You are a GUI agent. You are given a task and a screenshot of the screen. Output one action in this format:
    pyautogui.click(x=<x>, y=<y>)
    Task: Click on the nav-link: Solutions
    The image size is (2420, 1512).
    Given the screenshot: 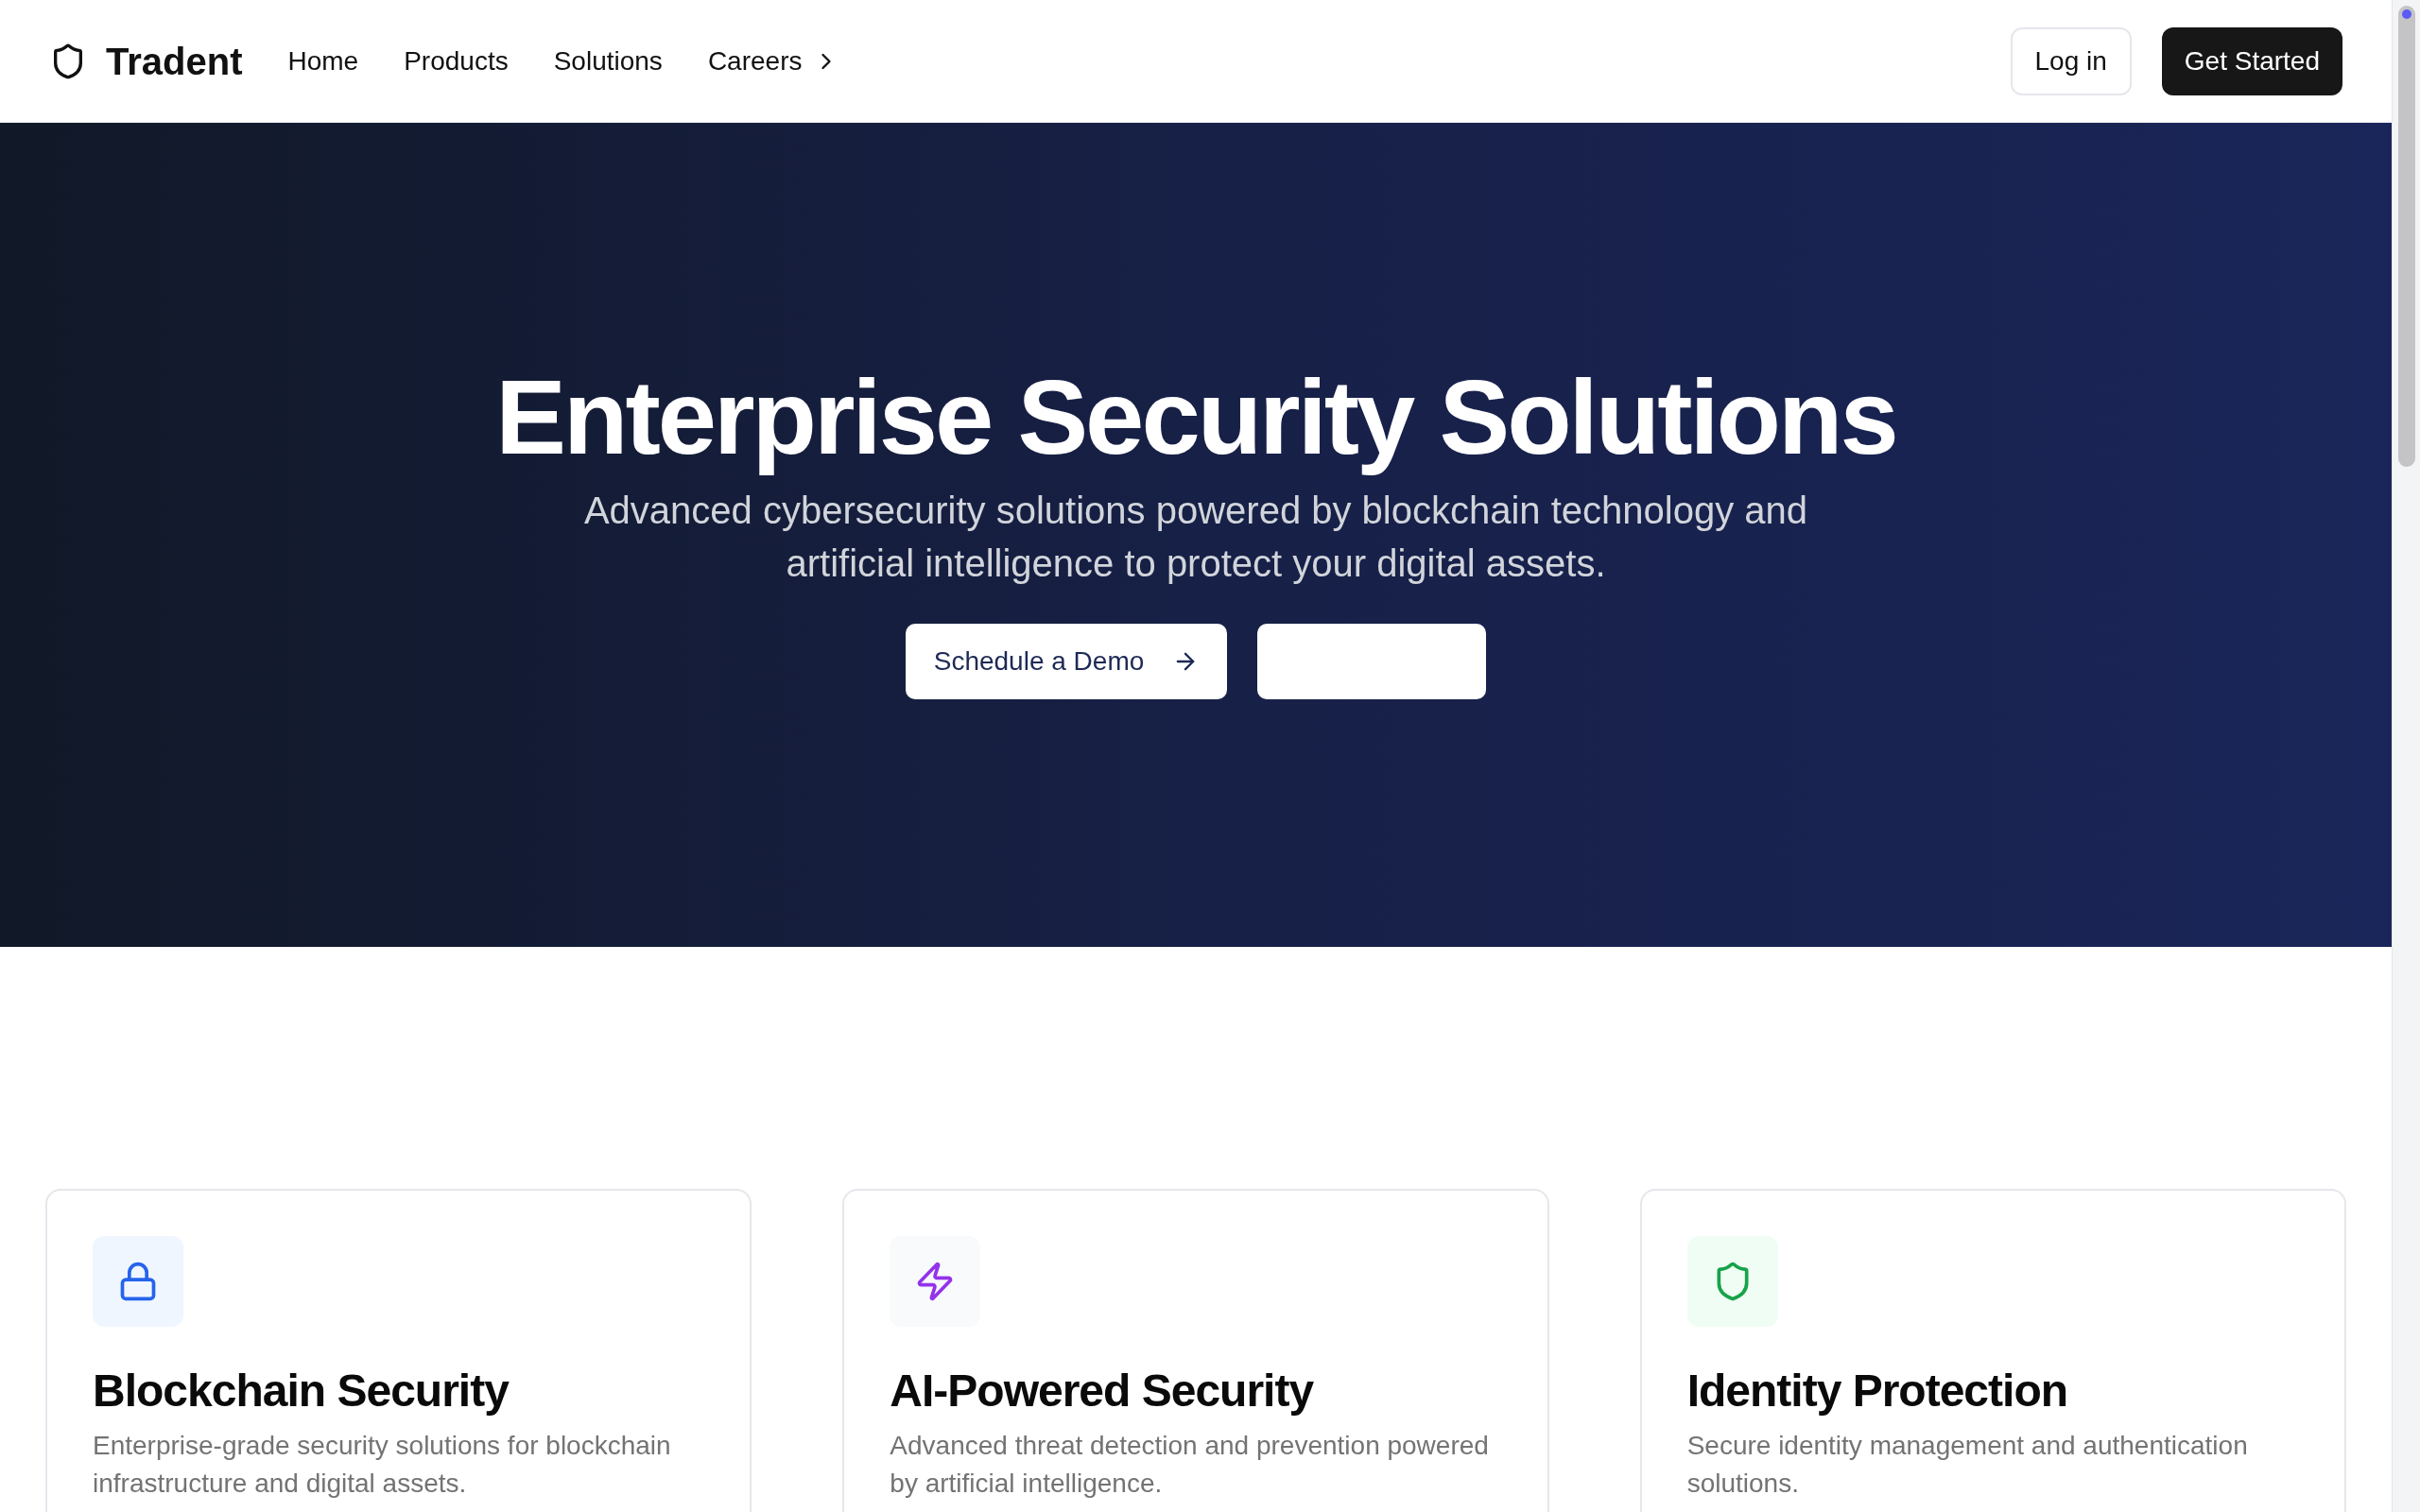 What is the action you would take?
    pyautogui.click(x=608, y=61)
    